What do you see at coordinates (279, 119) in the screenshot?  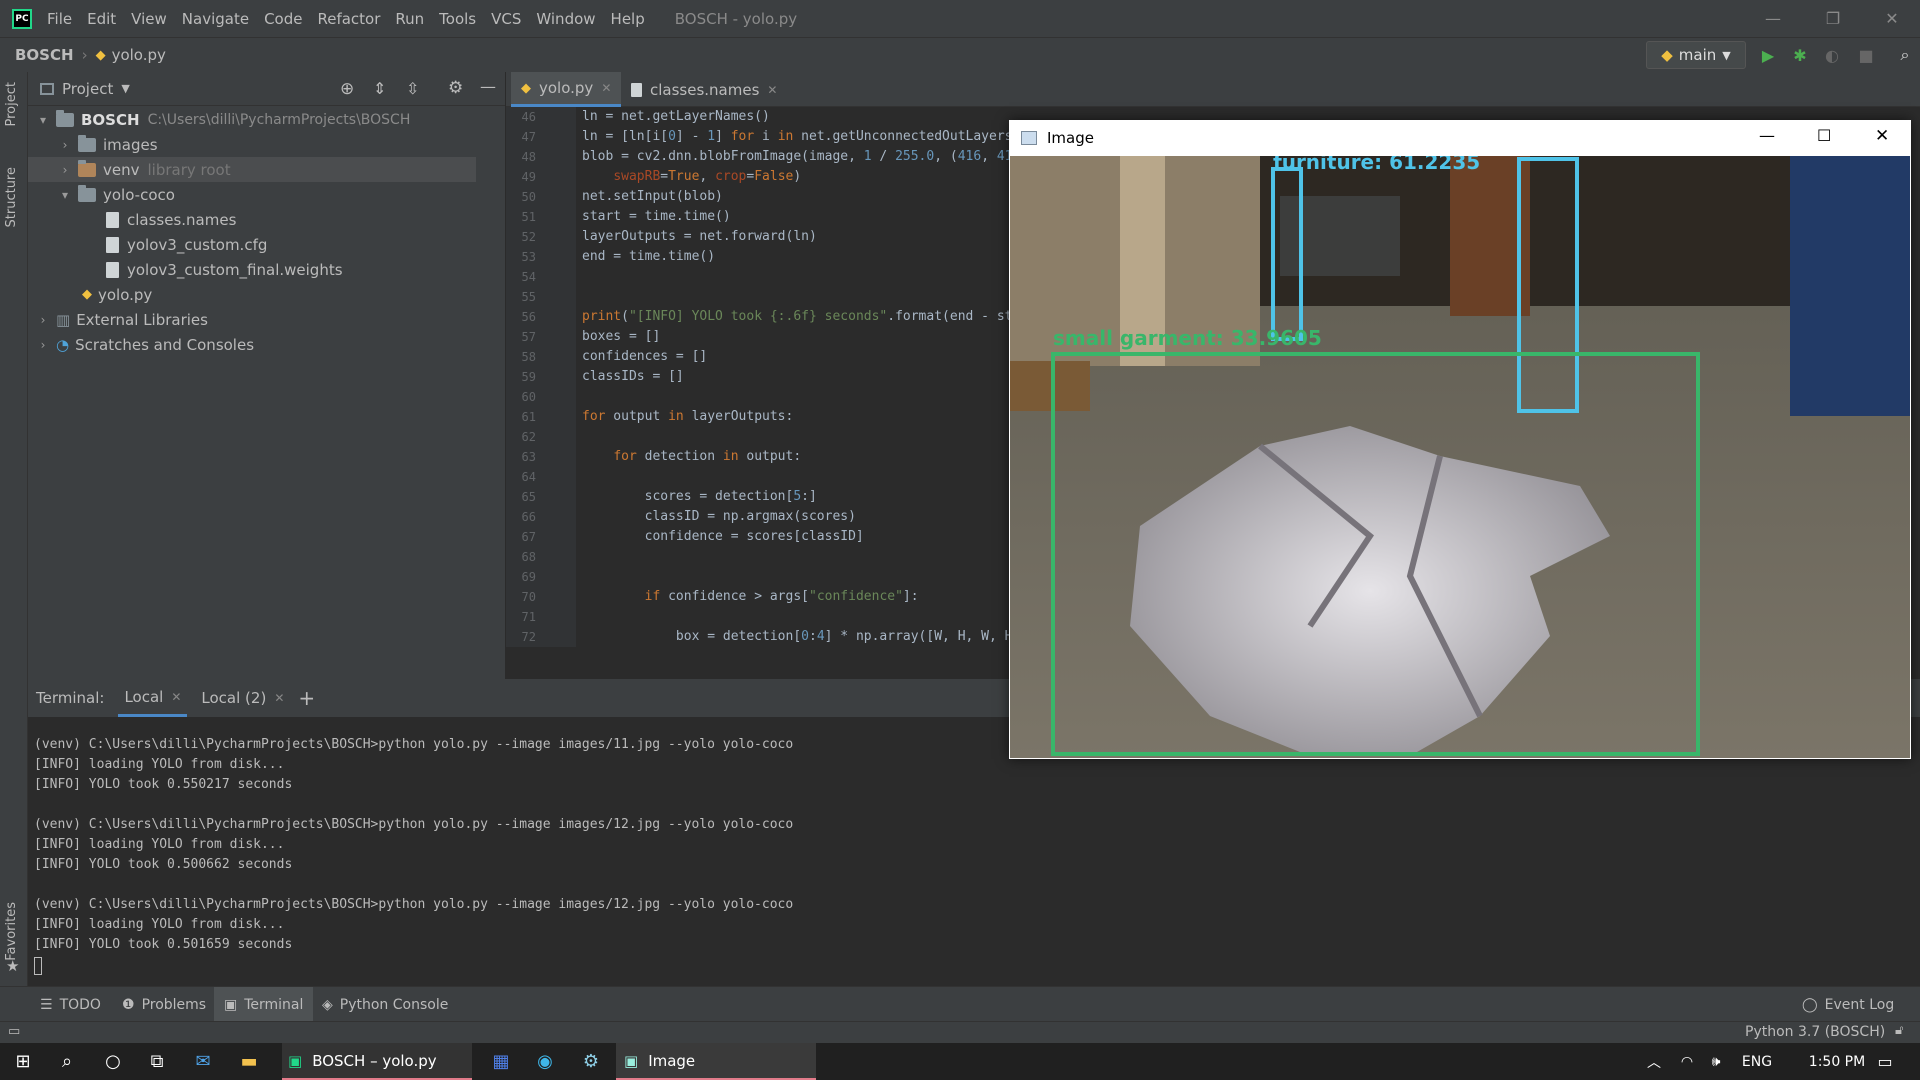 I see `tree-root-path: C:\Users\dilli\PycharmProjects\BOSCH` at bounding box center [279, 119].